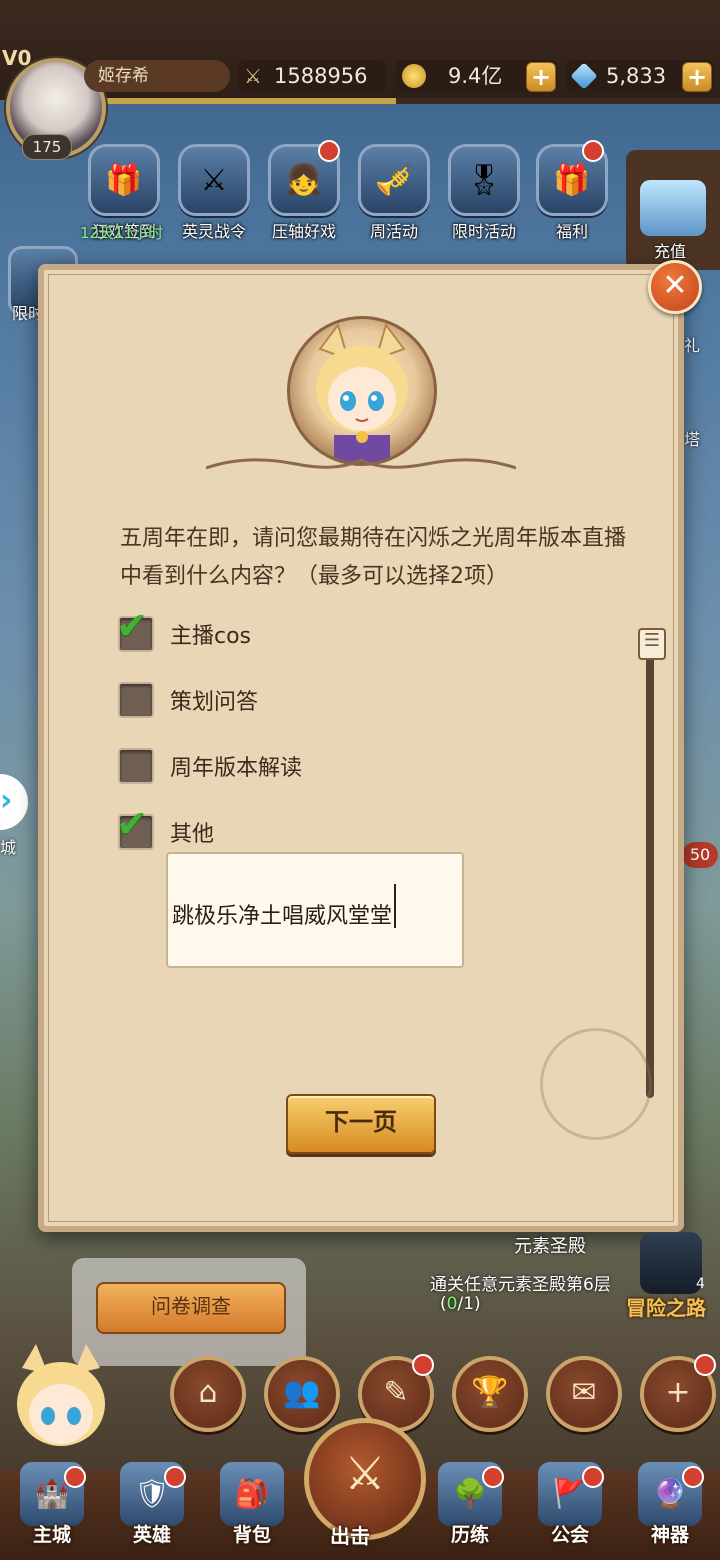  Describe the element at coordinates (211, 636) in the screenshot. I see `option-label: 主播cos` at that location.